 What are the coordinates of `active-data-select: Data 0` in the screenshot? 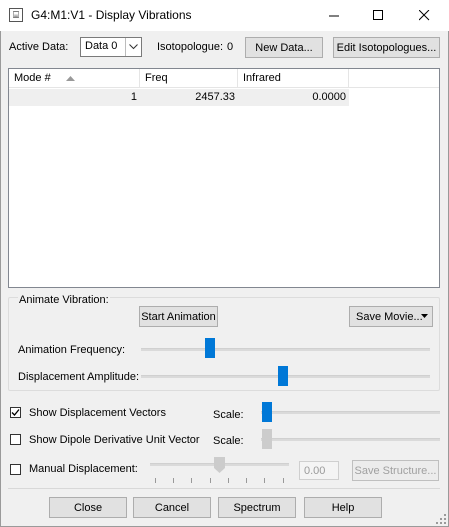 It's located at (111, 47).